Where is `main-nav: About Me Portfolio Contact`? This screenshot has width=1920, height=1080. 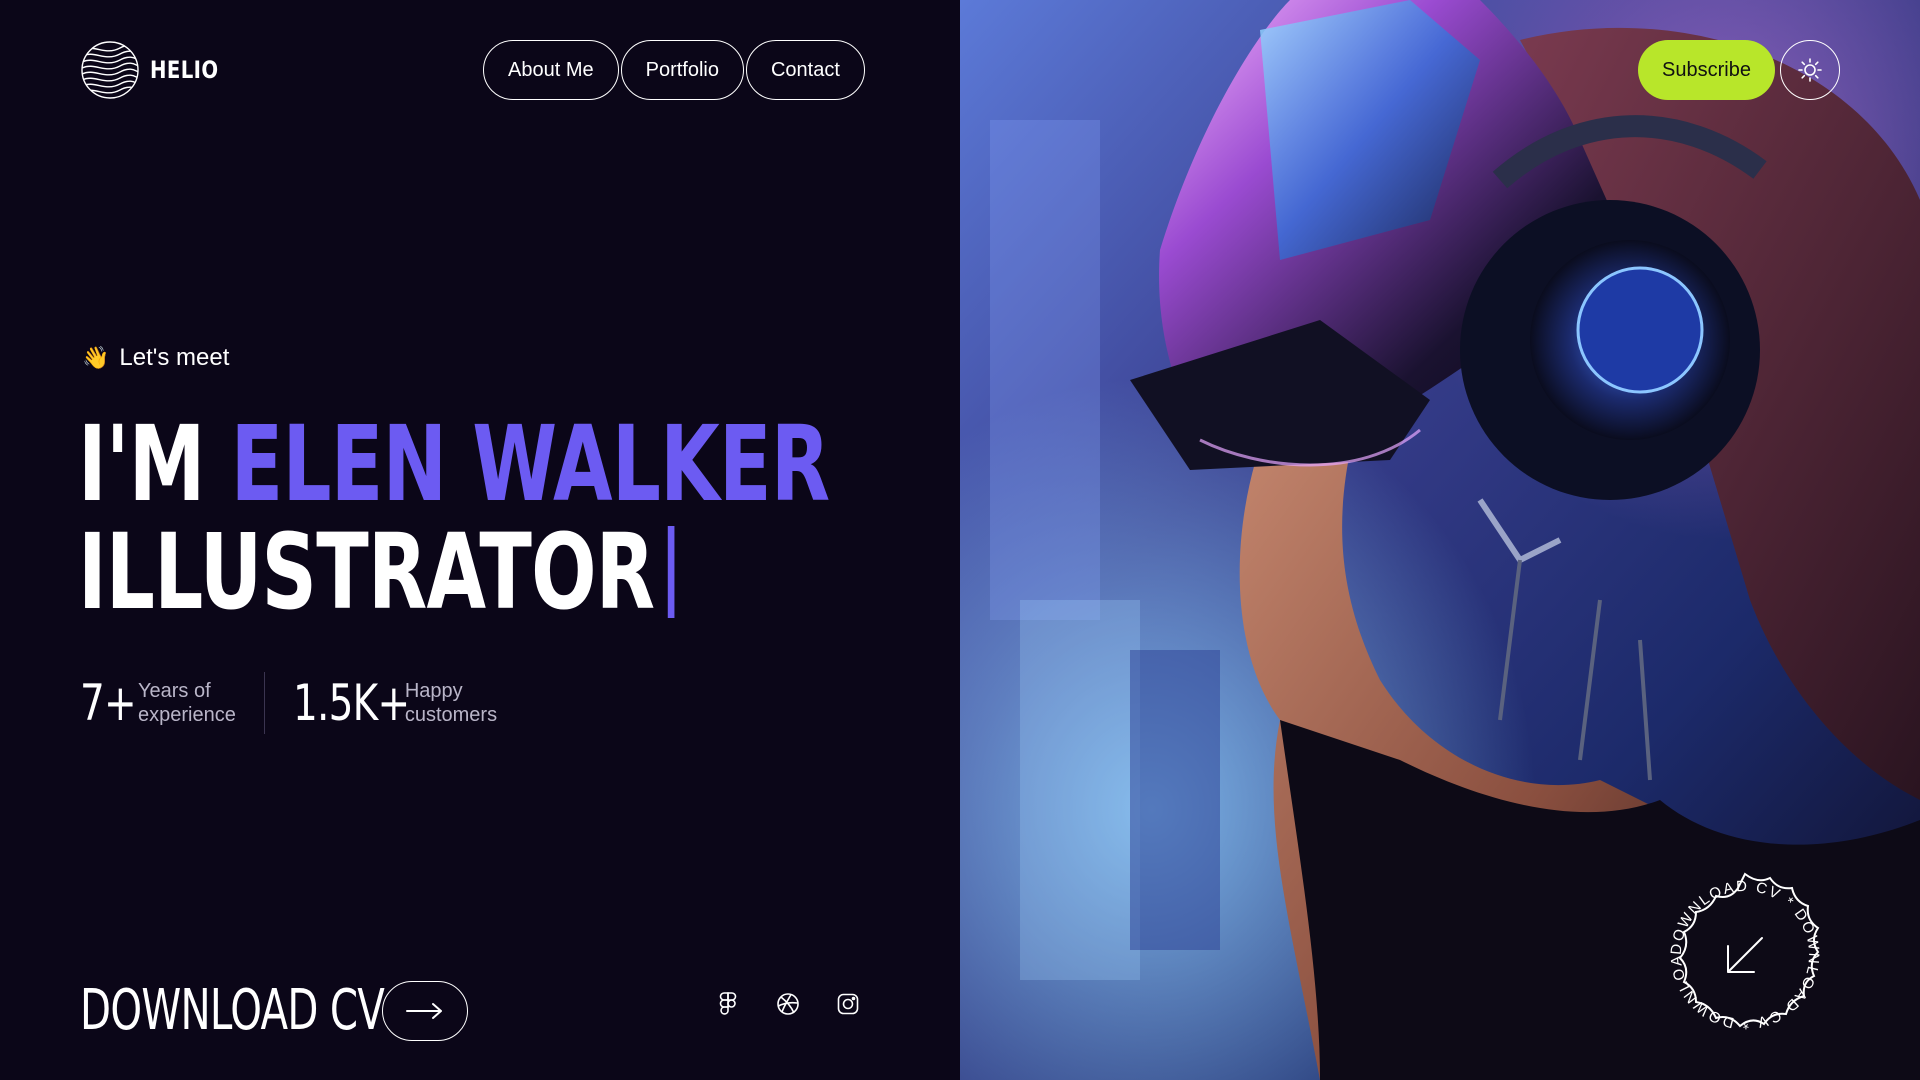 main-nav: About Me Portfolio Contact is located at coordinates (674, 70).